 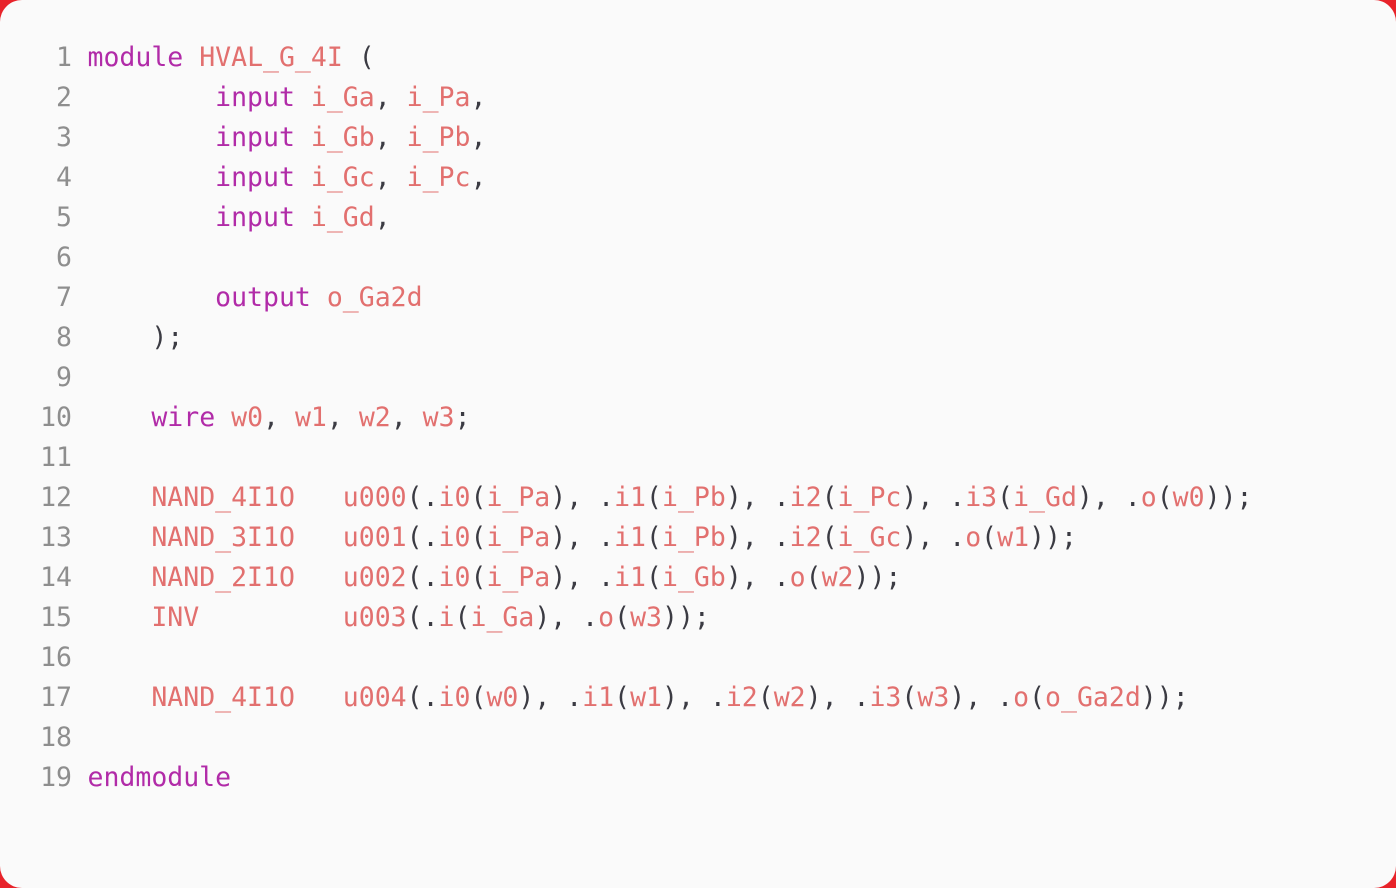 I want to click on code-token-id: INV, so click(x=175, y=617).